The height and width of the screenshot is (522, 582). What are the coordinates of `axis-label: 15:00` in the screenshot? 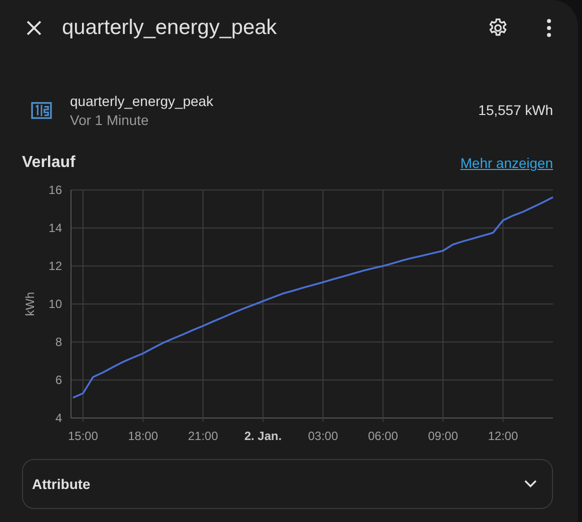 It's located at (83, 435).